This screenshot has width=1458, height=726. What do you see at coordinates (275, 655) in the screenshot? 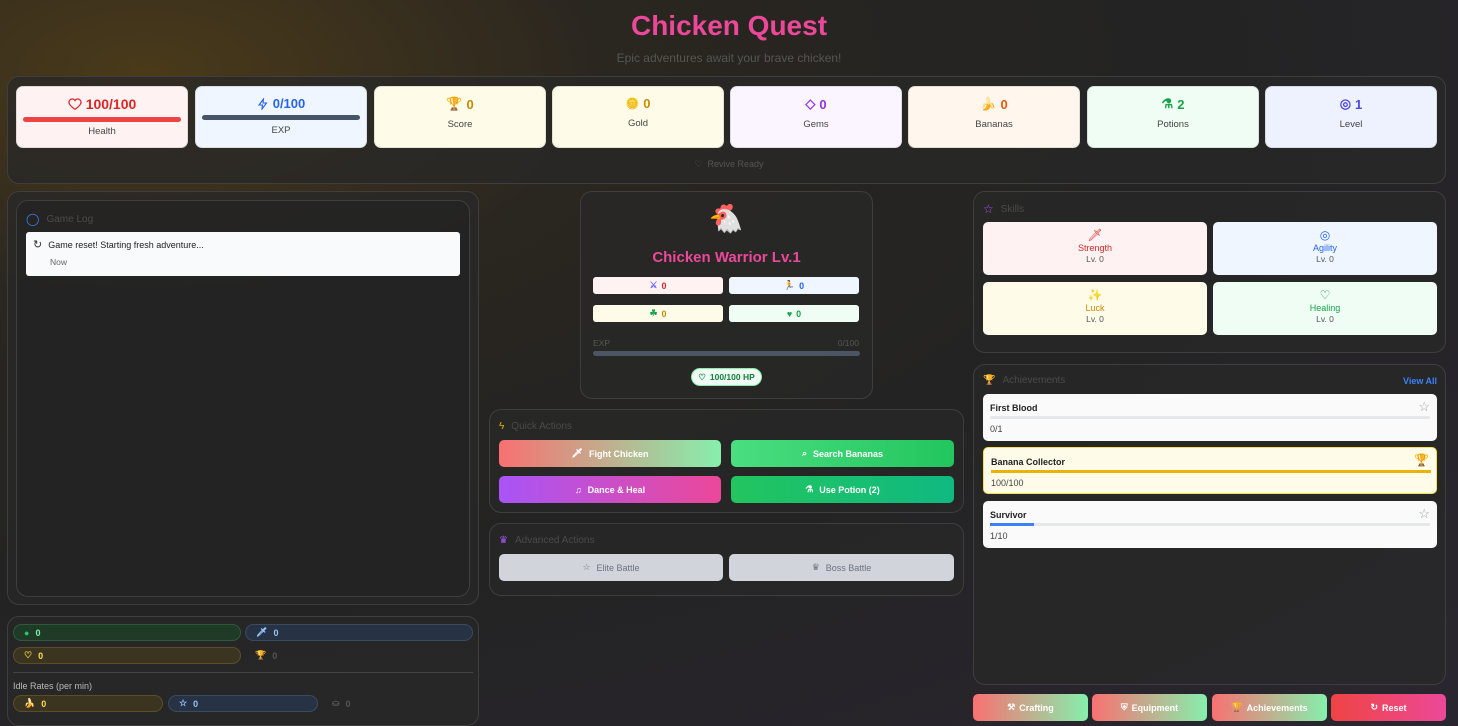
I see `resource-value-4: 0` at bounding box center [275, 655].